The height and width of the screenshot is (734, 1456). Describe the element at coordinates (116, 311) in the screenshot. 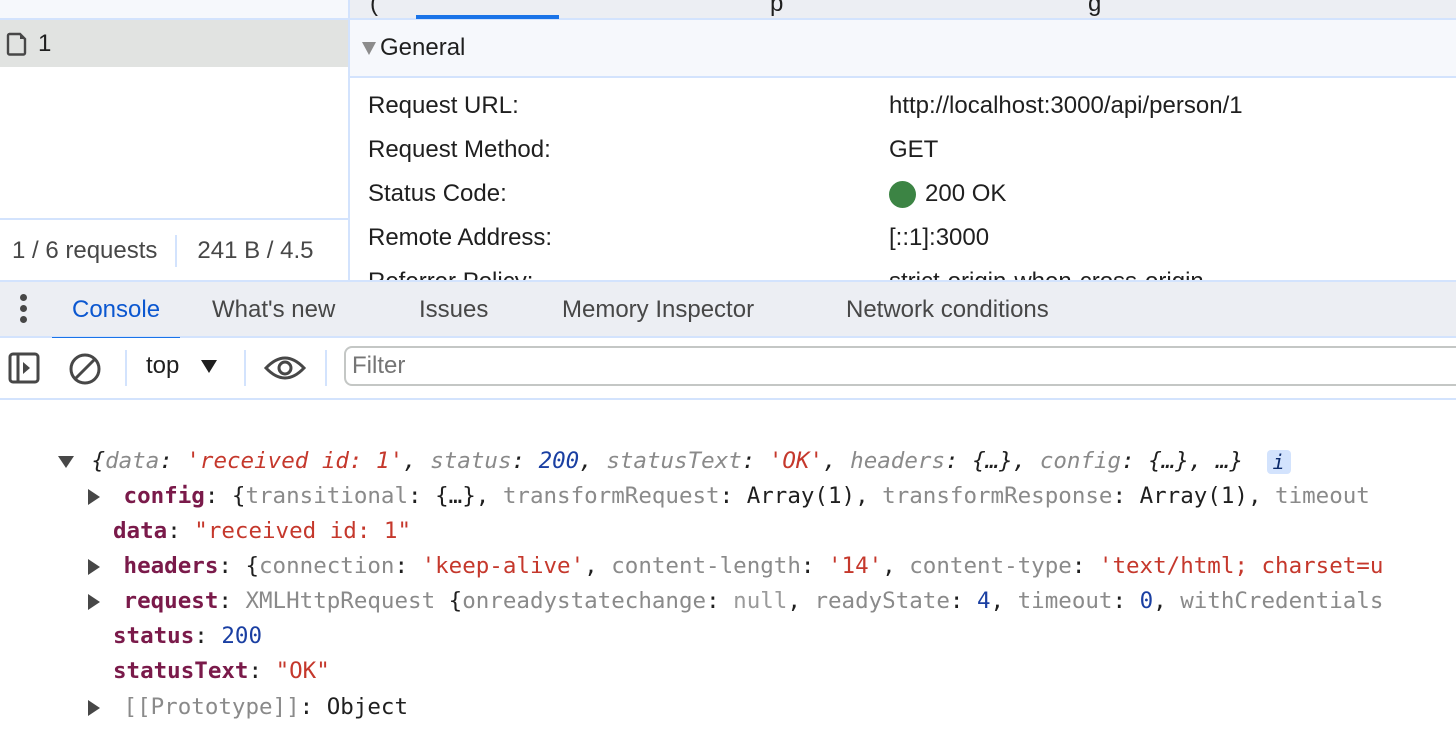

I see `tab-console: Console` at that location.